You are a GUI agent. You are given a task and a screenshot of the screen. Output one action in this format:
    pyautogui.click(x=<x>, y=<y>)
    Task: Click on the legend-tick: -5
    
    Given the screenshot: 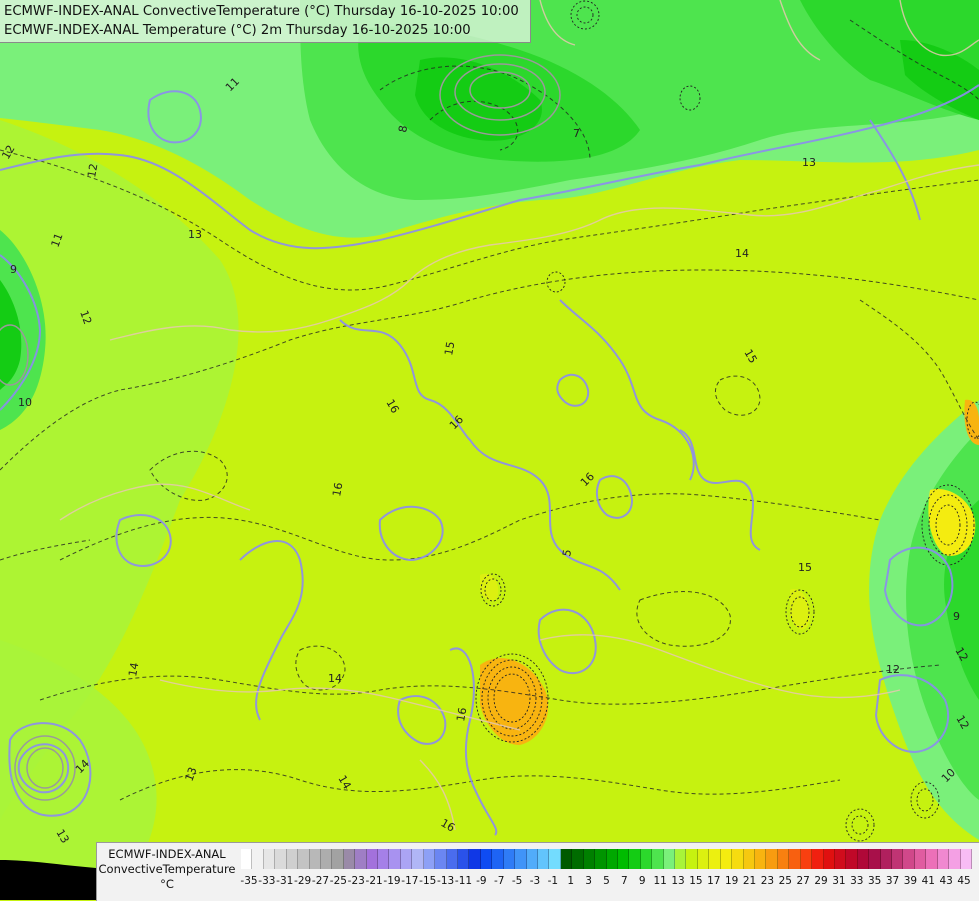 What is the action you would take?
    pyautogui.click(x=517, y=881)
    